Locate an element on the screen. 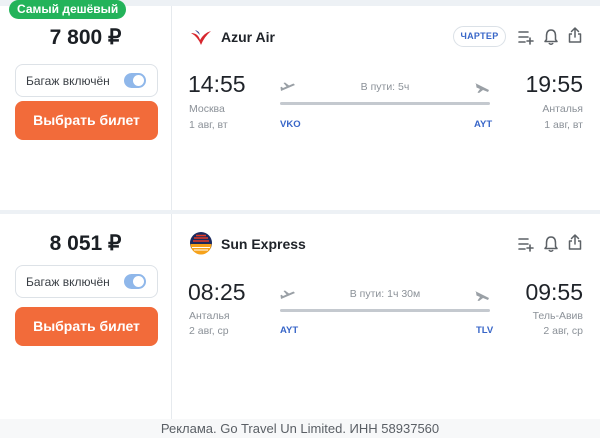  departure-city: Анталья is located at coordinates (209, 316).